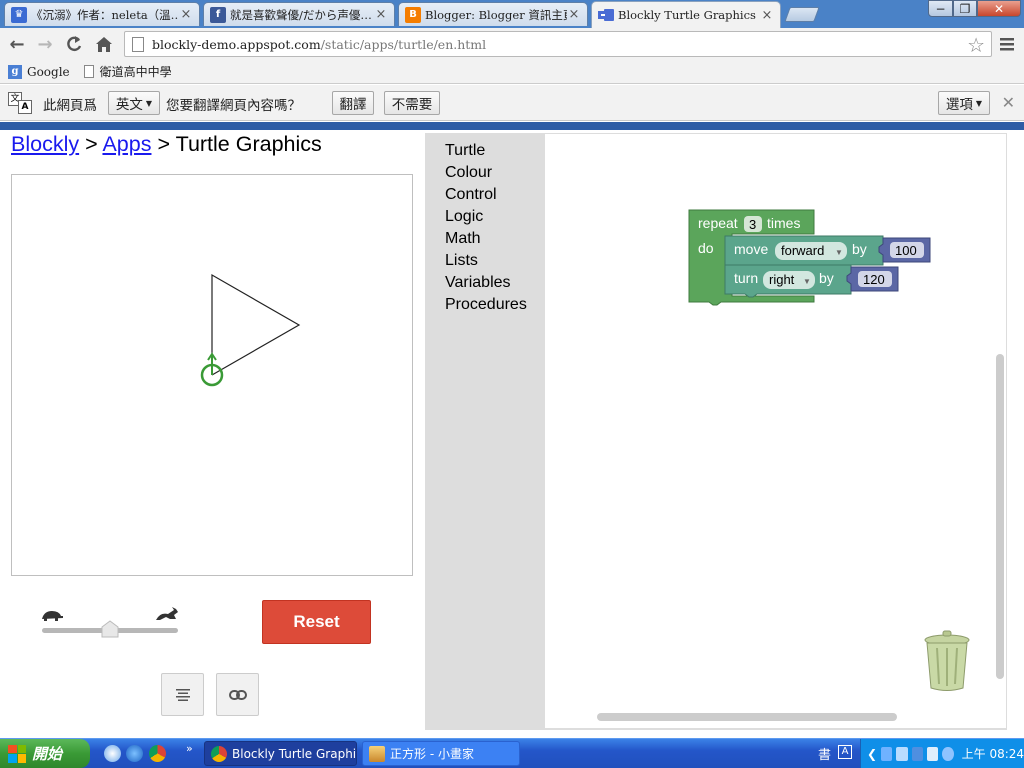 The image size is (1024, 768). What do you see at coordinates (48, 71) in the screenshot?
I see `bookmark-label: Google` at bounding box center [48, 71].